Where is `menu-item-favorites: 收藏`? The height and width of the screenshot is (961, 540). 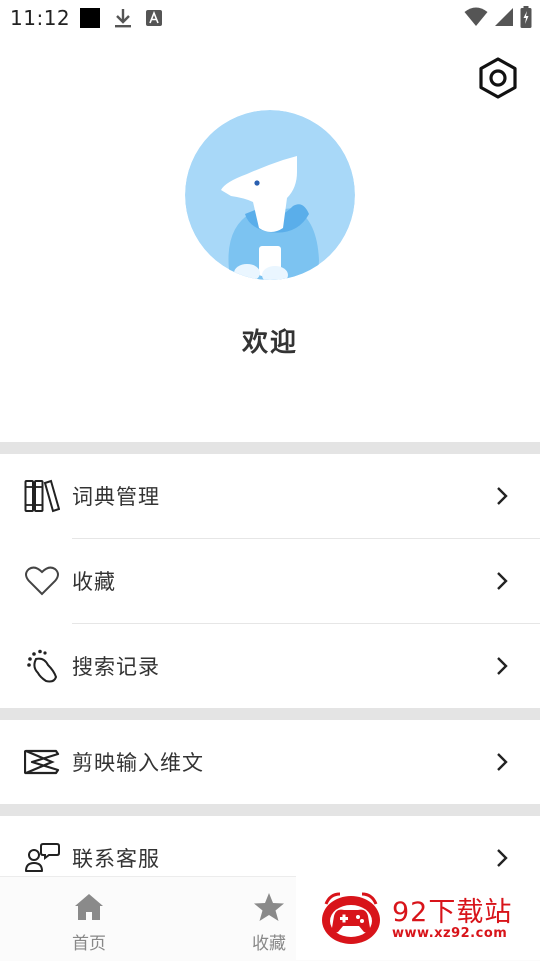
menu-item-favorites: 收藏 is located at coordinates (270, 581).